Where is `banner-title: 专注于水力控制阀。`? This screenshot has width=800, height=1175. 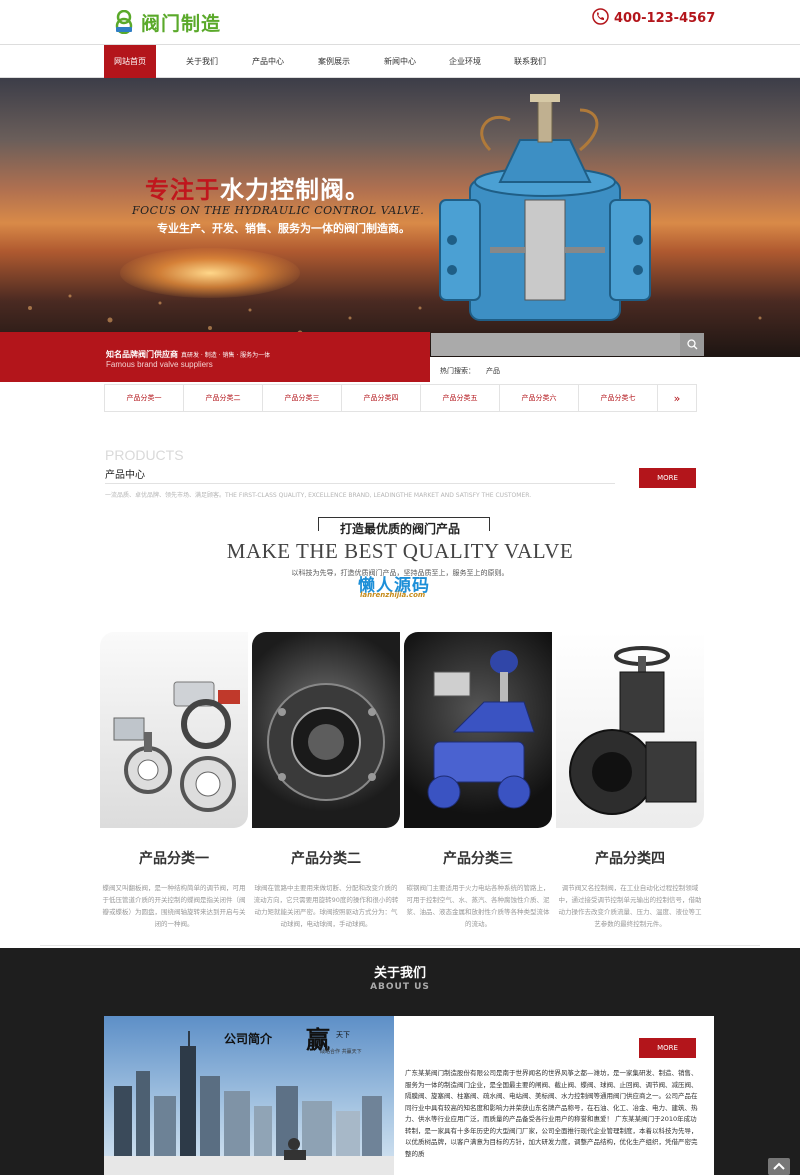
banner-title: 专注于水力控制阀。 is located at coordinates (257, 187).